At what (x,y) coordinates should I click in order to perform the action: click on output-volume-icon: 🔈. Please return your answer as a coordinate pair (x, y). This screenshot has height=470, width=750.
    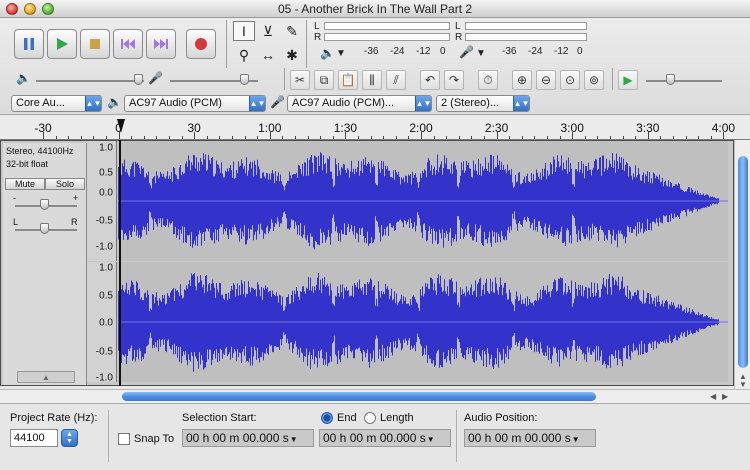
    Looking at the image, I should click on (23, 78).